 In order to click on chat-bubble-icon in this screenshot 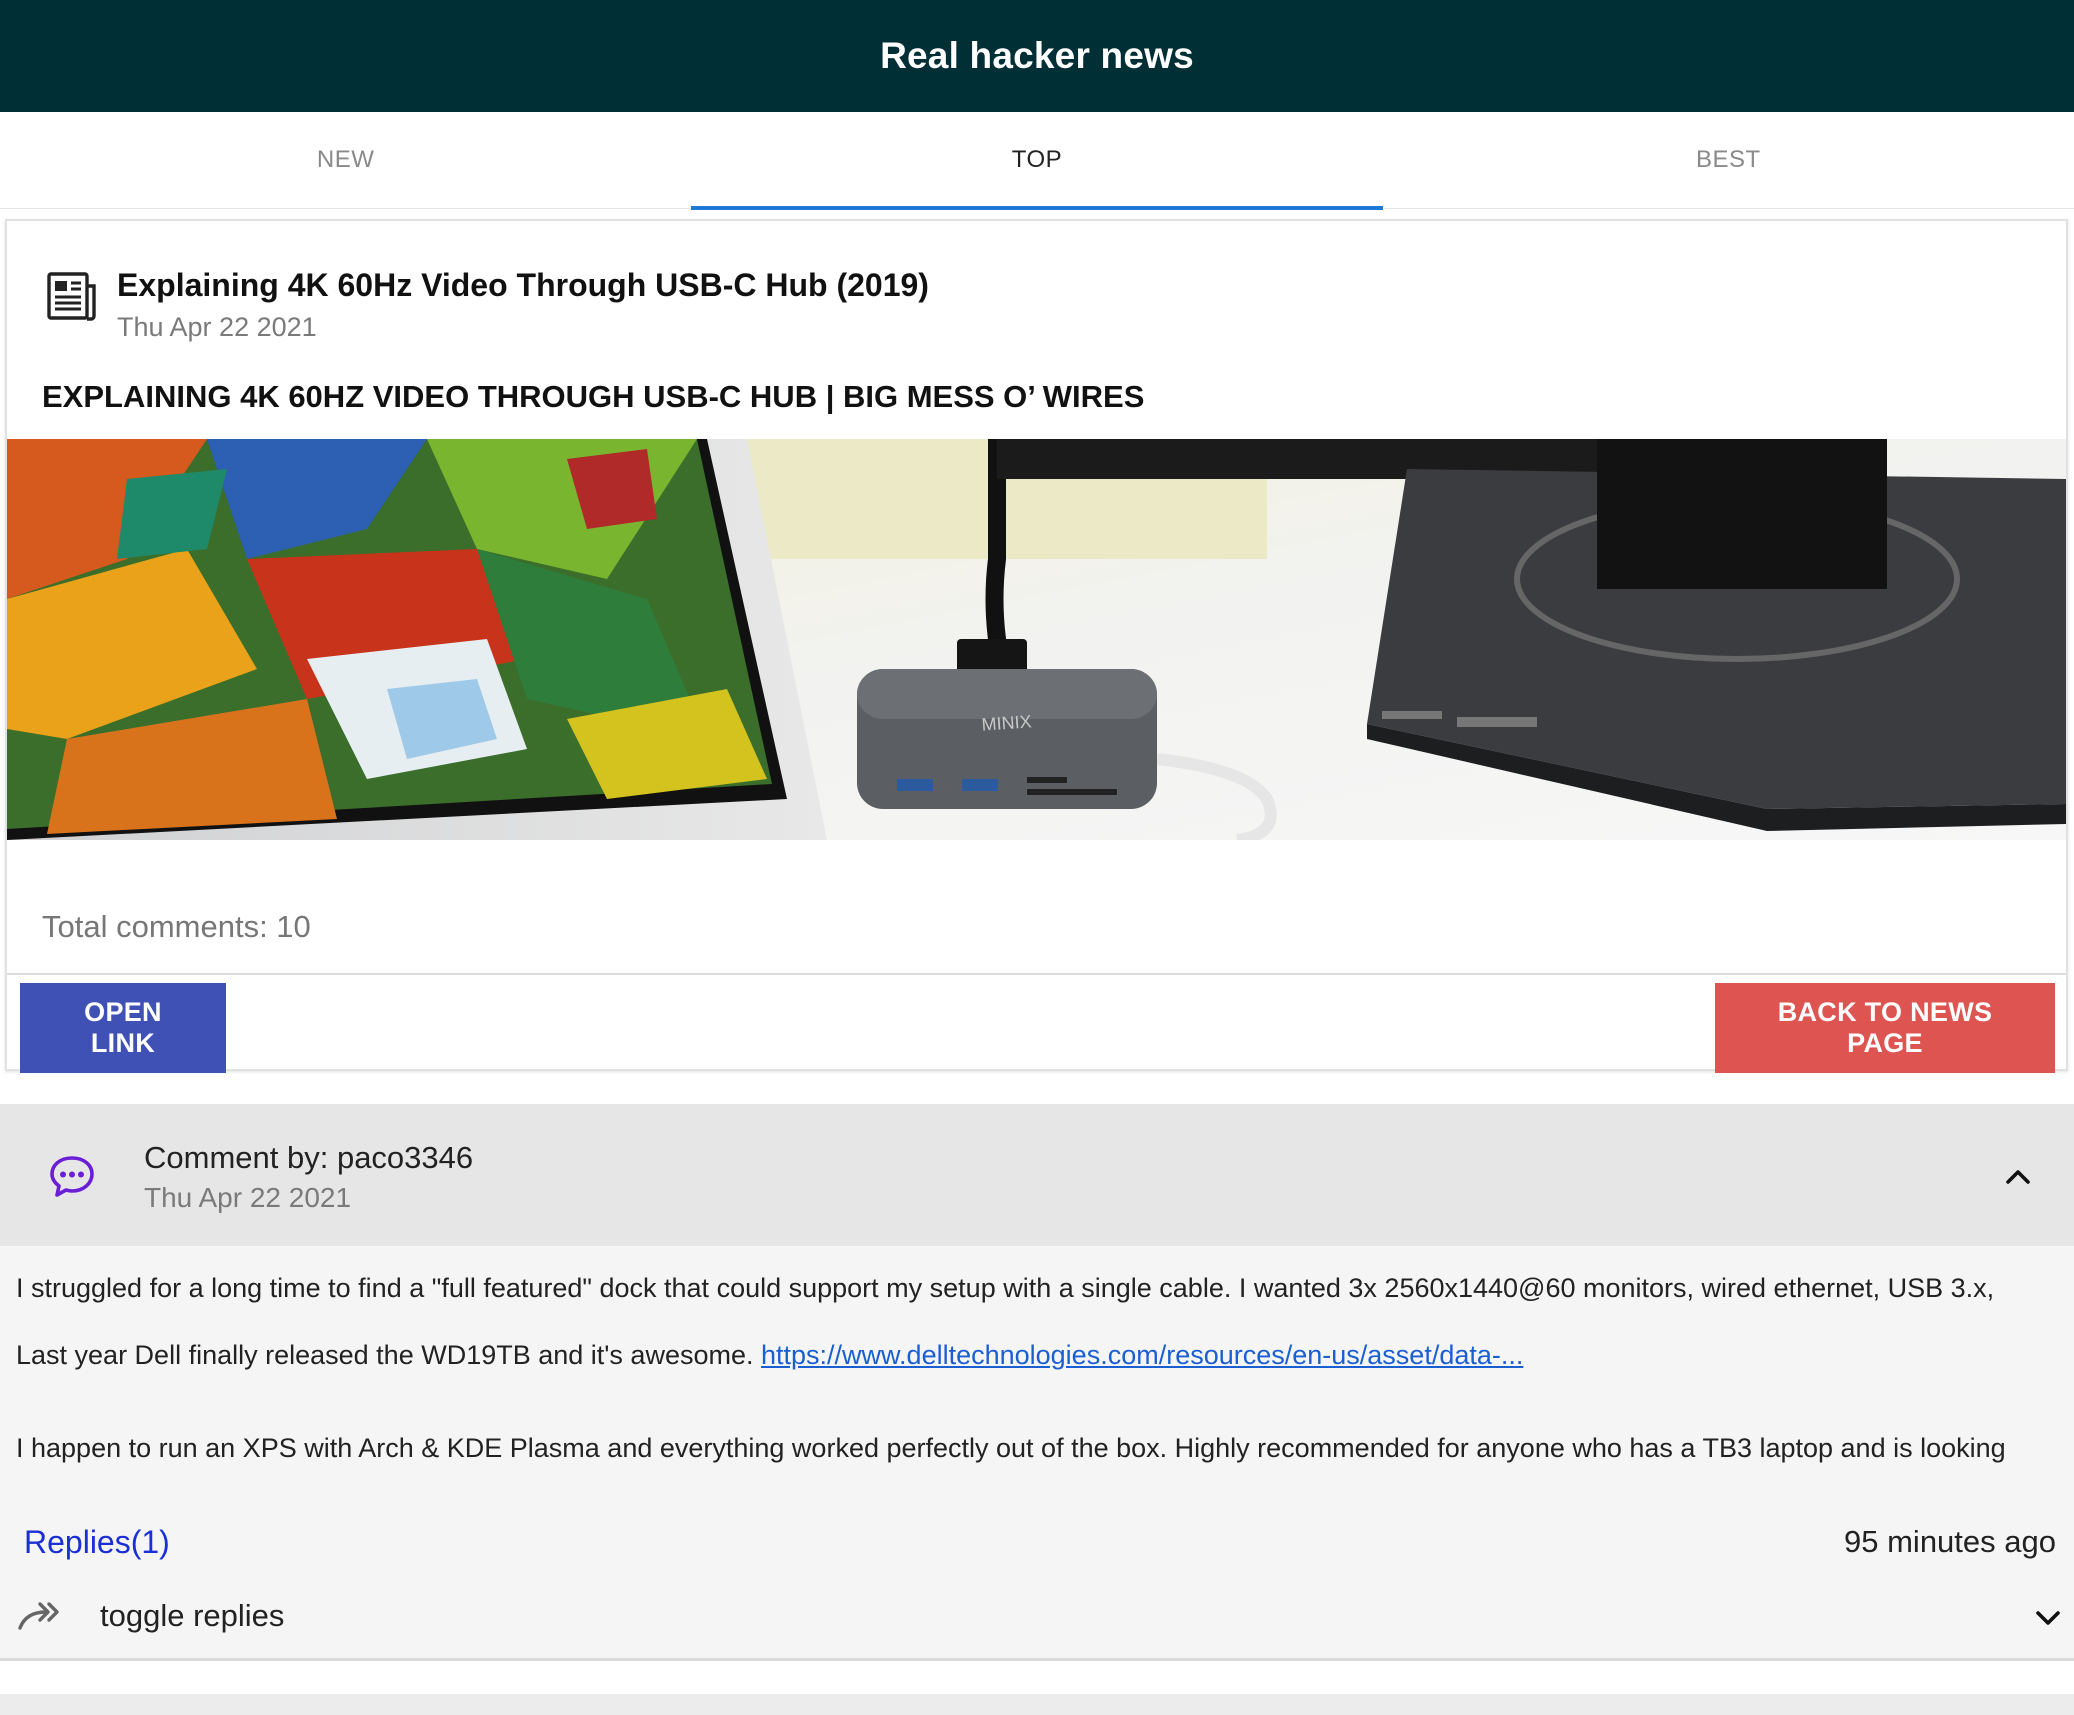, I will do `click(72, 1176)`.